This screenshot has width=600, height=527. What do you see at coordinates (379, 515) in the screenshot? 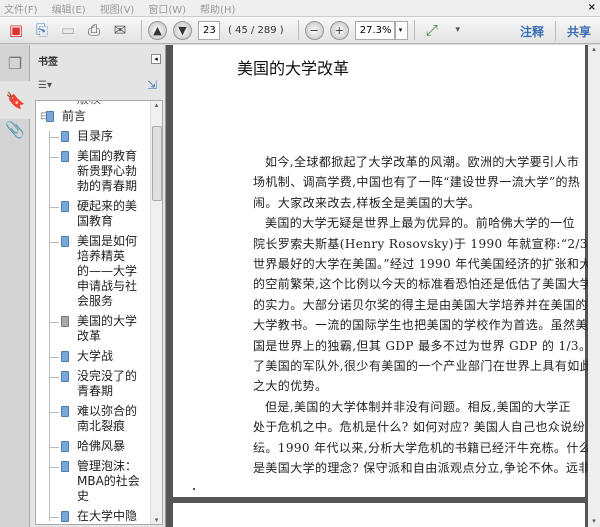
I see `pdf-page-next` at bounding box center [379, 515].